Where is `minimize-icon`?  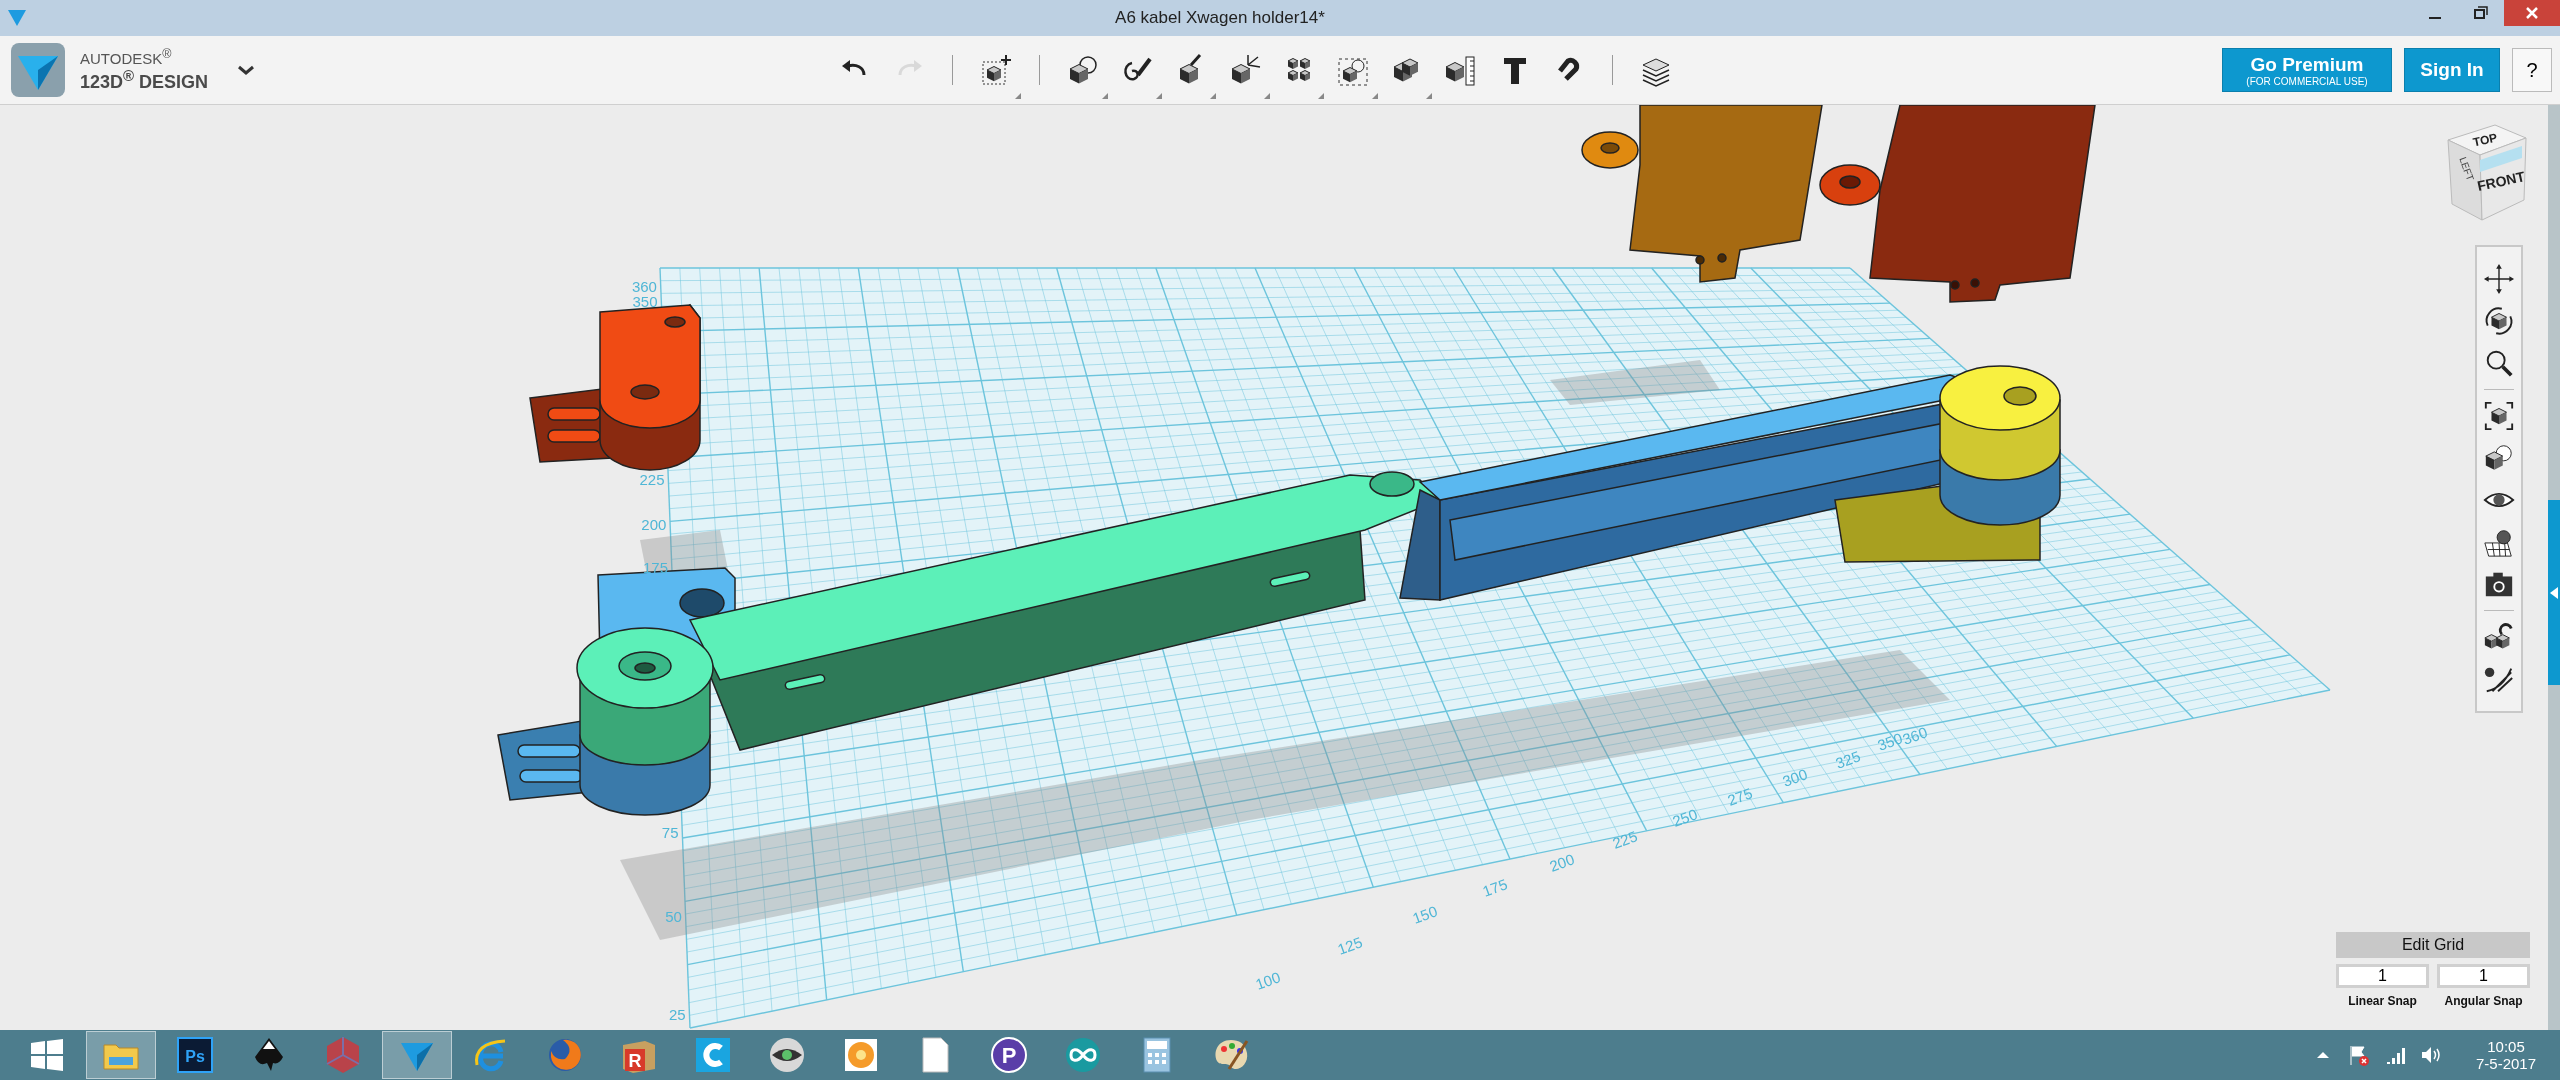 minimize-icon is located at coordinates (2435, 18).